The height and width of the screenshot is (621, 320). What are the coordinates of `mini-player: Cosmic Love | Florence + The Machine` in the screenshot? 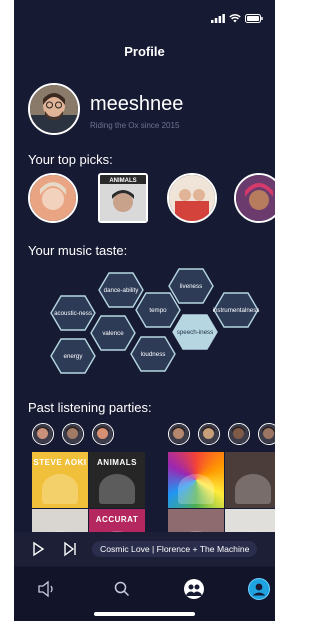 It's located at (144, 549).